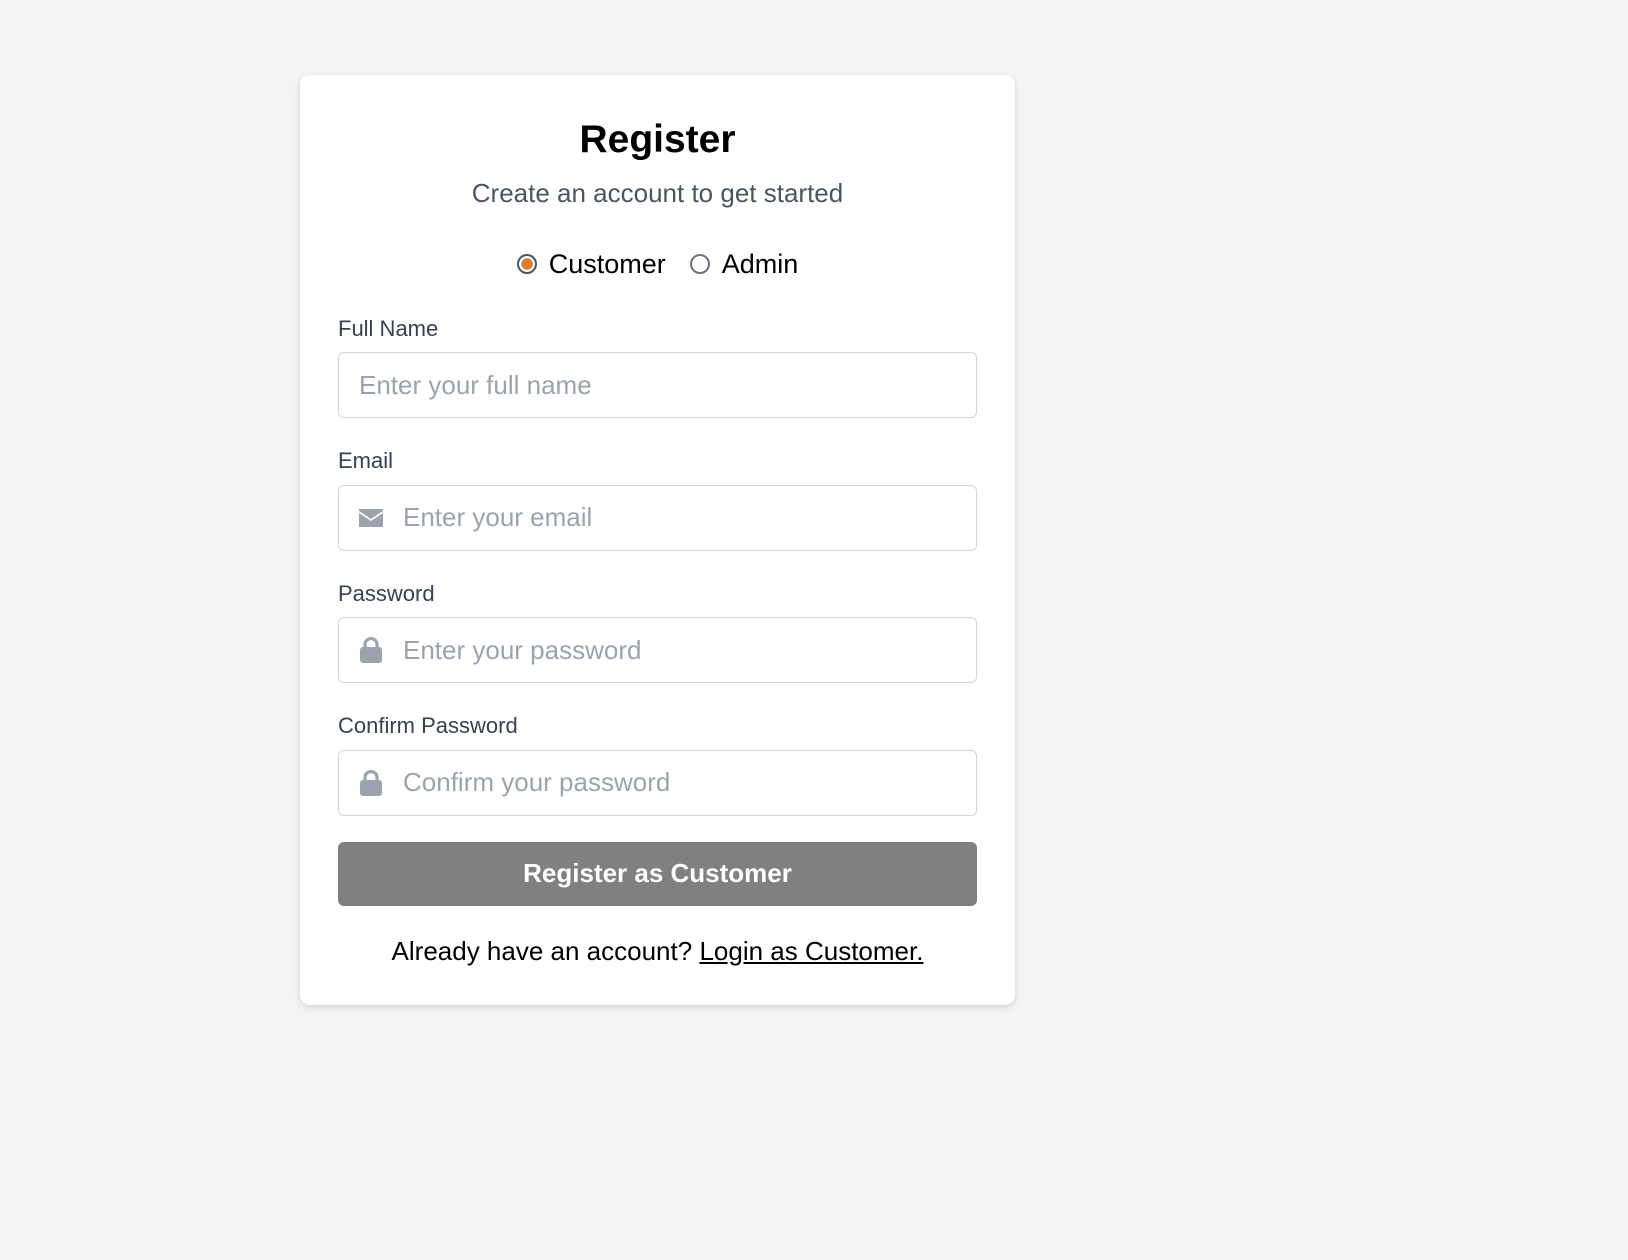 Image resolution: width=1628 pixels, height=1260 pixels. I want to click on page-title: Register, so click(657, 139).